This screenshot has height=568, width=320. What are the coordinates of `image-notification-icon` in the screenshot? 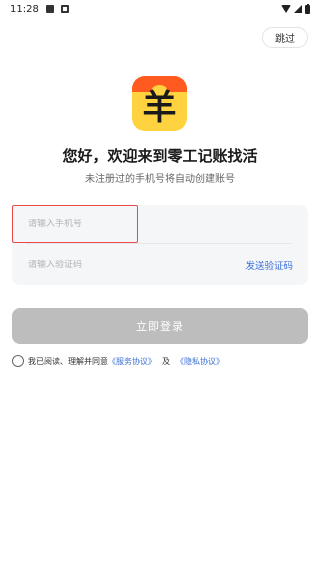 It's located at (49, 9).